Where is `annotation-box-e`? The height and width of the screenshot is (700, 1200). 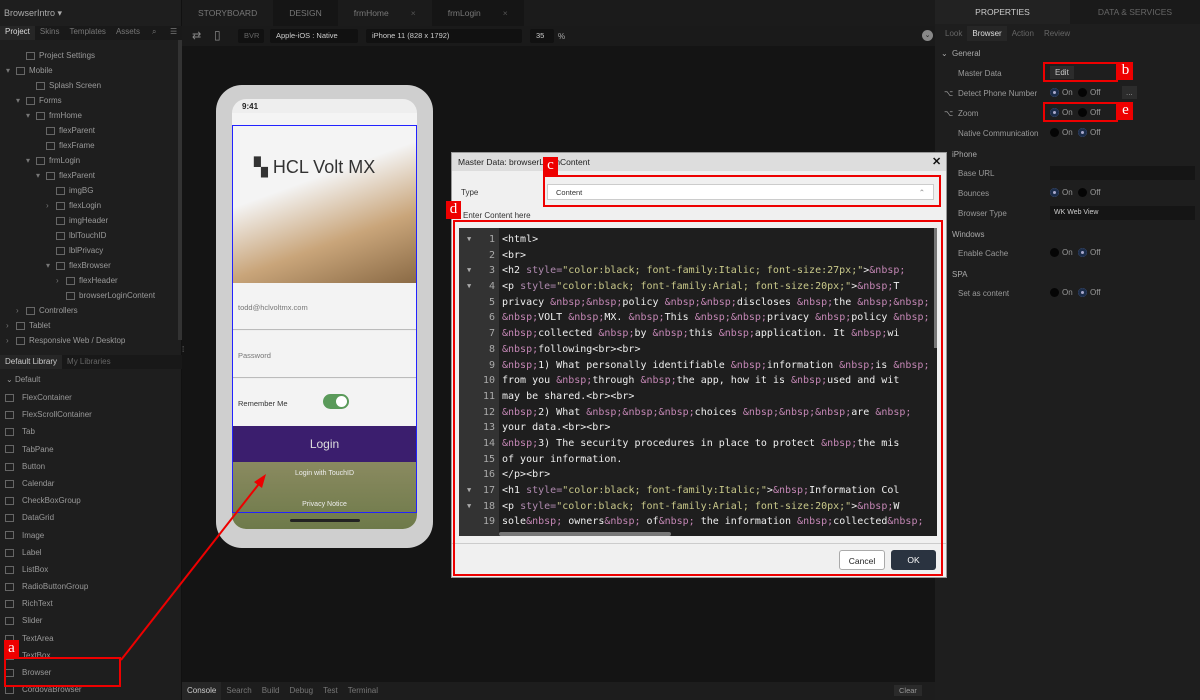
annotation-box-e is located at coordinates (1080, 112).